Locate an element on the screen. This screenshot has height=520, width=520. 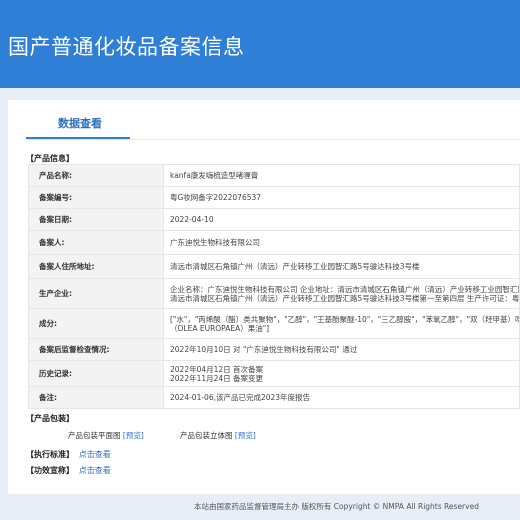
remarks-value: 2024-01-06,该产品已完成2023年度报告 is located at coordinates (341, 397).